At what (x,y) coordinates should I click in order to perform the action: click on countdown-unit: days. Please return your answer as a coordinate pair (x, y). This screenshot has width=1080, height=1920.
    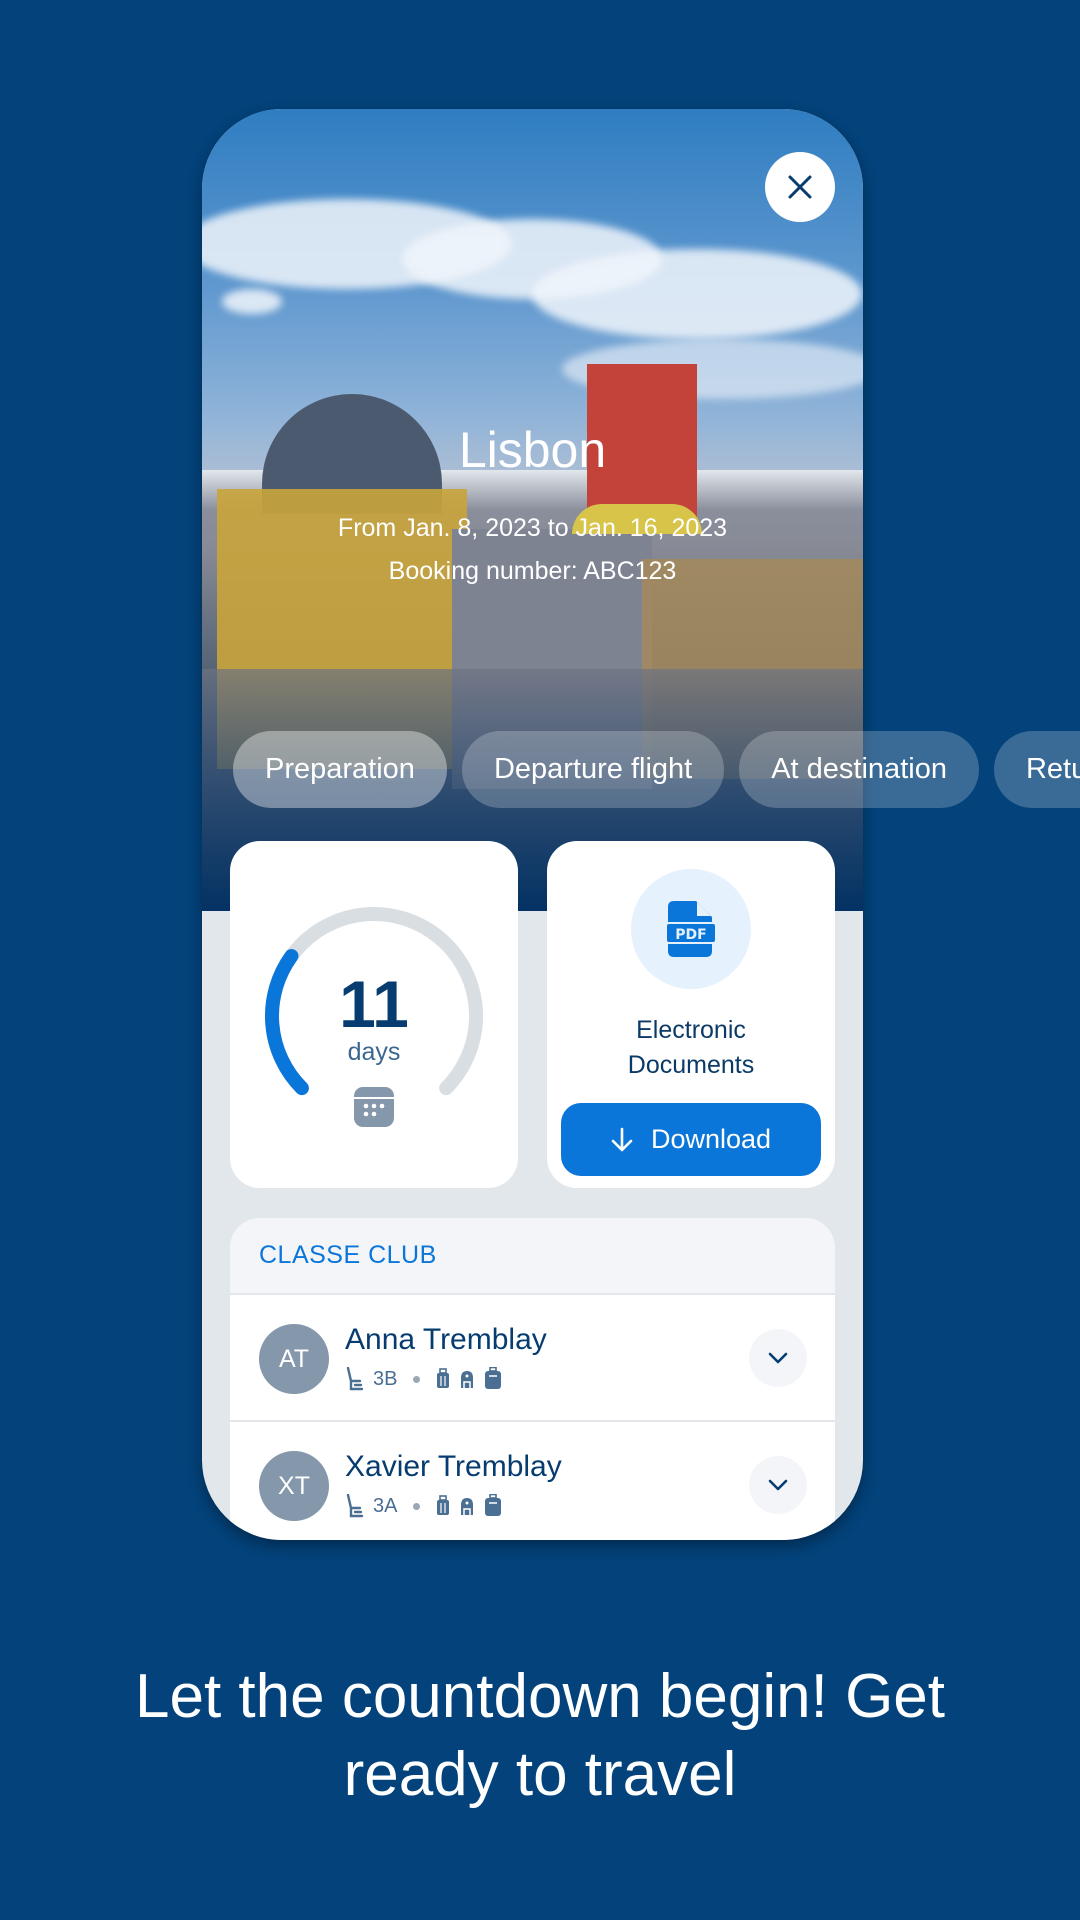
    Looking at the image, I should click on (374, 1052).